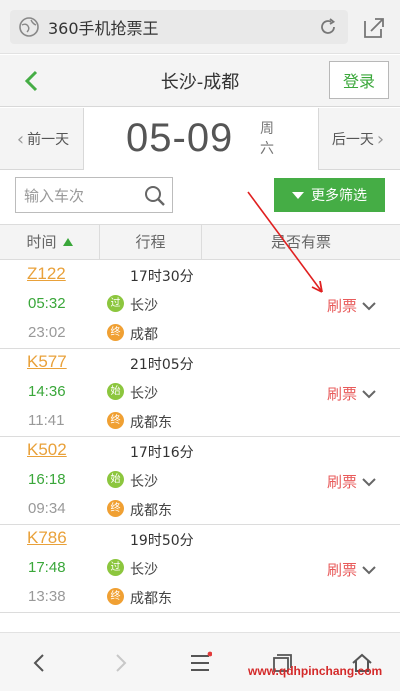 This screenshot has width=400, height=691. What do you see at coordinates (41, 242) in the screenshot?
I see `time-header-label: 时间` at bounding box center [41, 242].